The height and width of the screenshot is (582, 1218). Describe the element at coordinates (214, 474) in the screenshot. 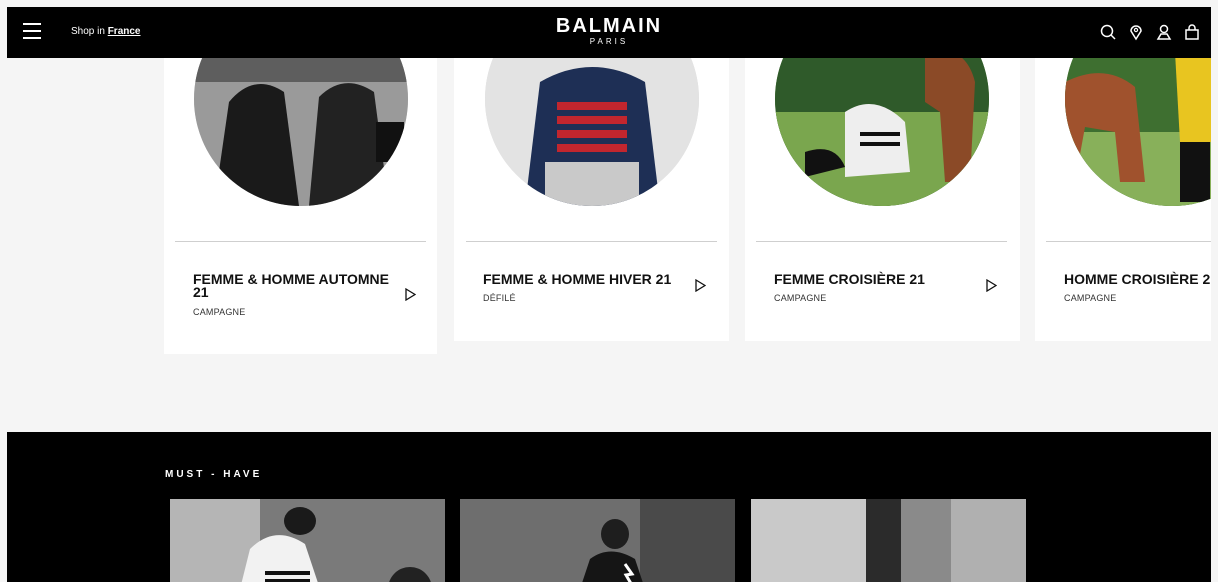

I see `section-heading: MUST - HAVE` at that location.